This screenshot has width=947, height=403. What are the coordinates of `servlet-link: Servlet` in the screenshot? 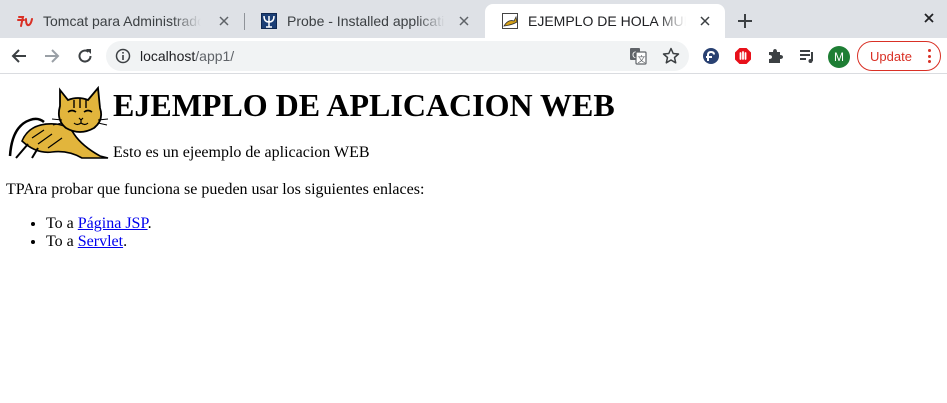 It's located at (100, 241).